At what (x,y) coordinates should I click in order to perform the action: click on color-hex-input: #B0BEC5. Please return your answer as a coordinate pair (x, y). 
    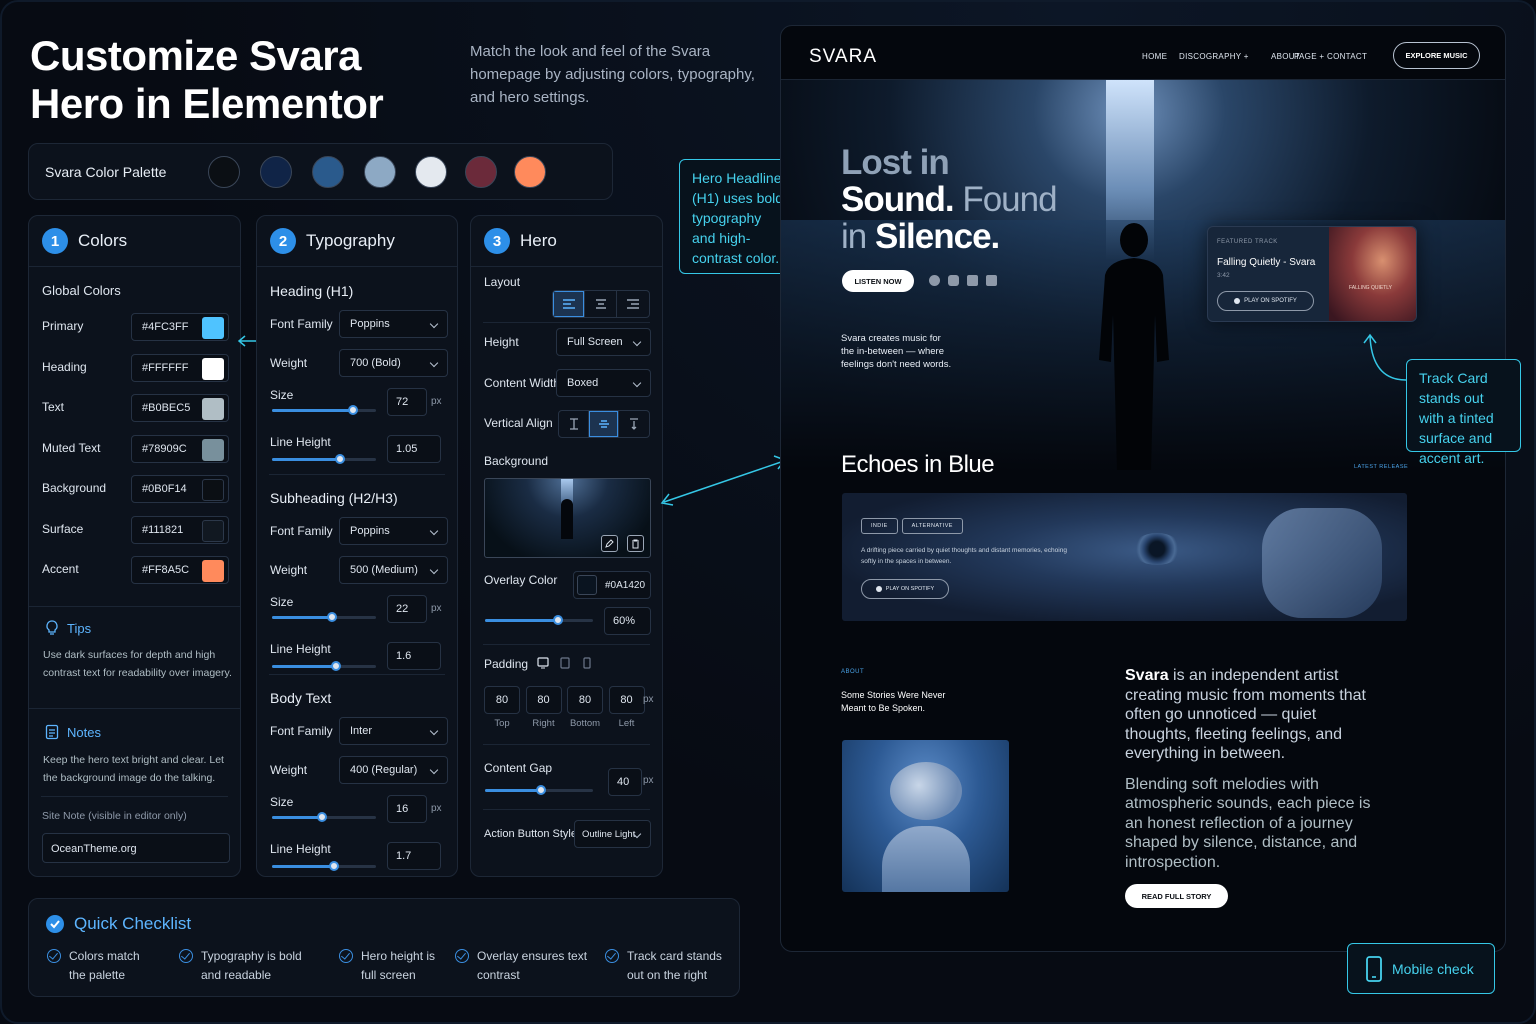
    Looking at the image, I should click on (180, 408).